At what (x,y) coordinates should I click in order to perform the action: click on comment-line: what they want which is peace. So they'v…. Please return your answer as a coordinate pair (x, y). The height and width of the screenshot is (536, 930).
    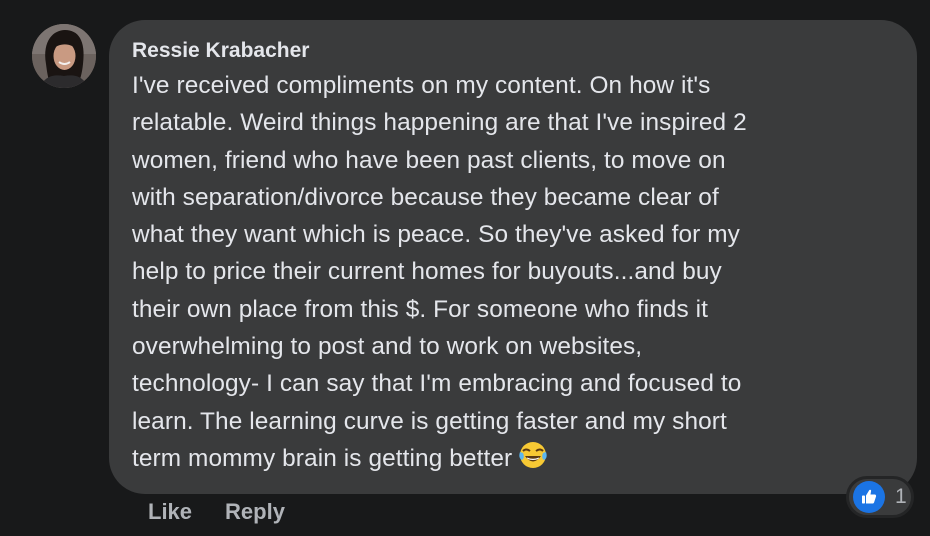
    Looking at the image, I should click on (436, 235).